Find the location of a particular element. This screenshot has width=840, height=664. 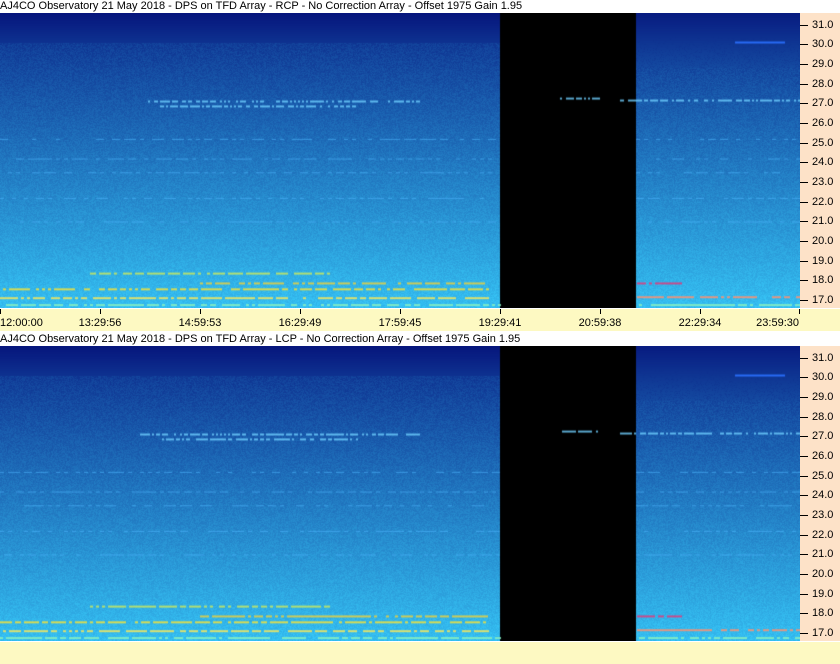

time-tick-label: 16:29:49 is located at coordinates (300, 323).